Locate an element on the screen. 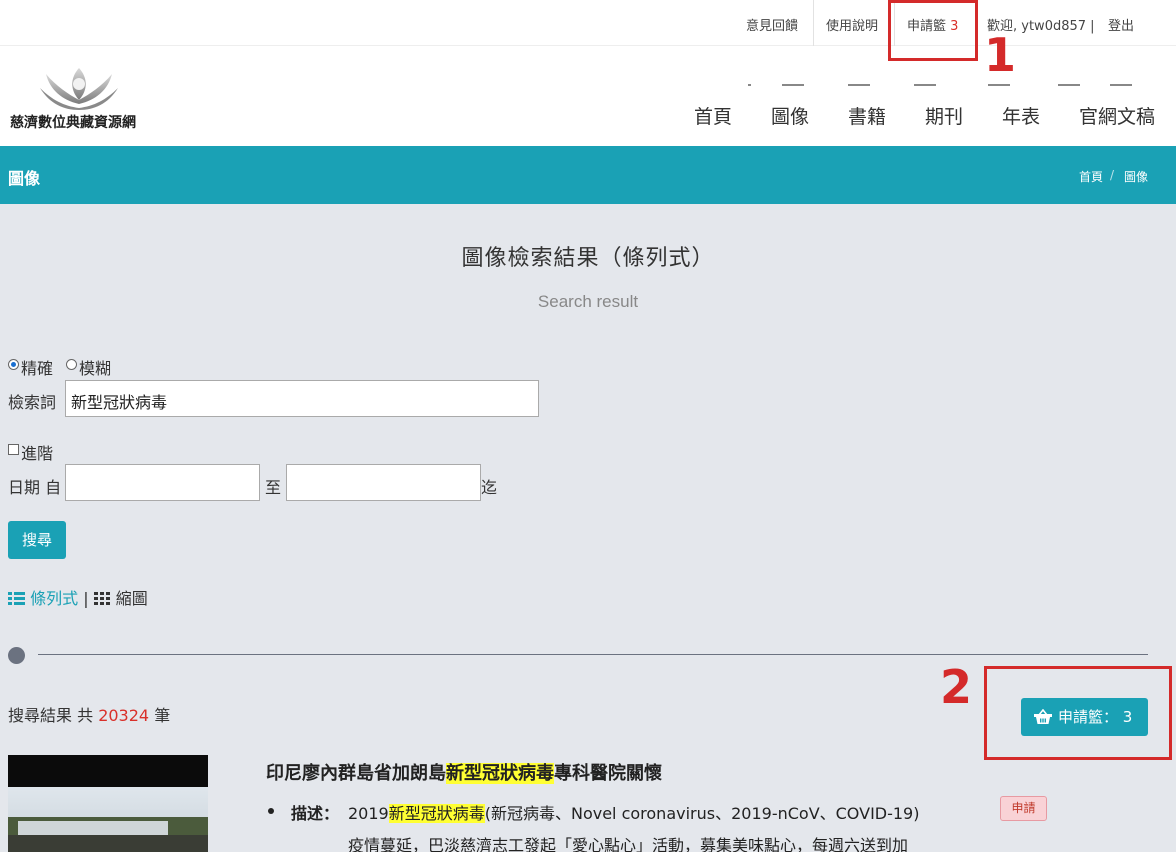 The height and width of the screenshot is (852, 1176). date-from-label: 日期 自 is located at coordinates (35, 487).